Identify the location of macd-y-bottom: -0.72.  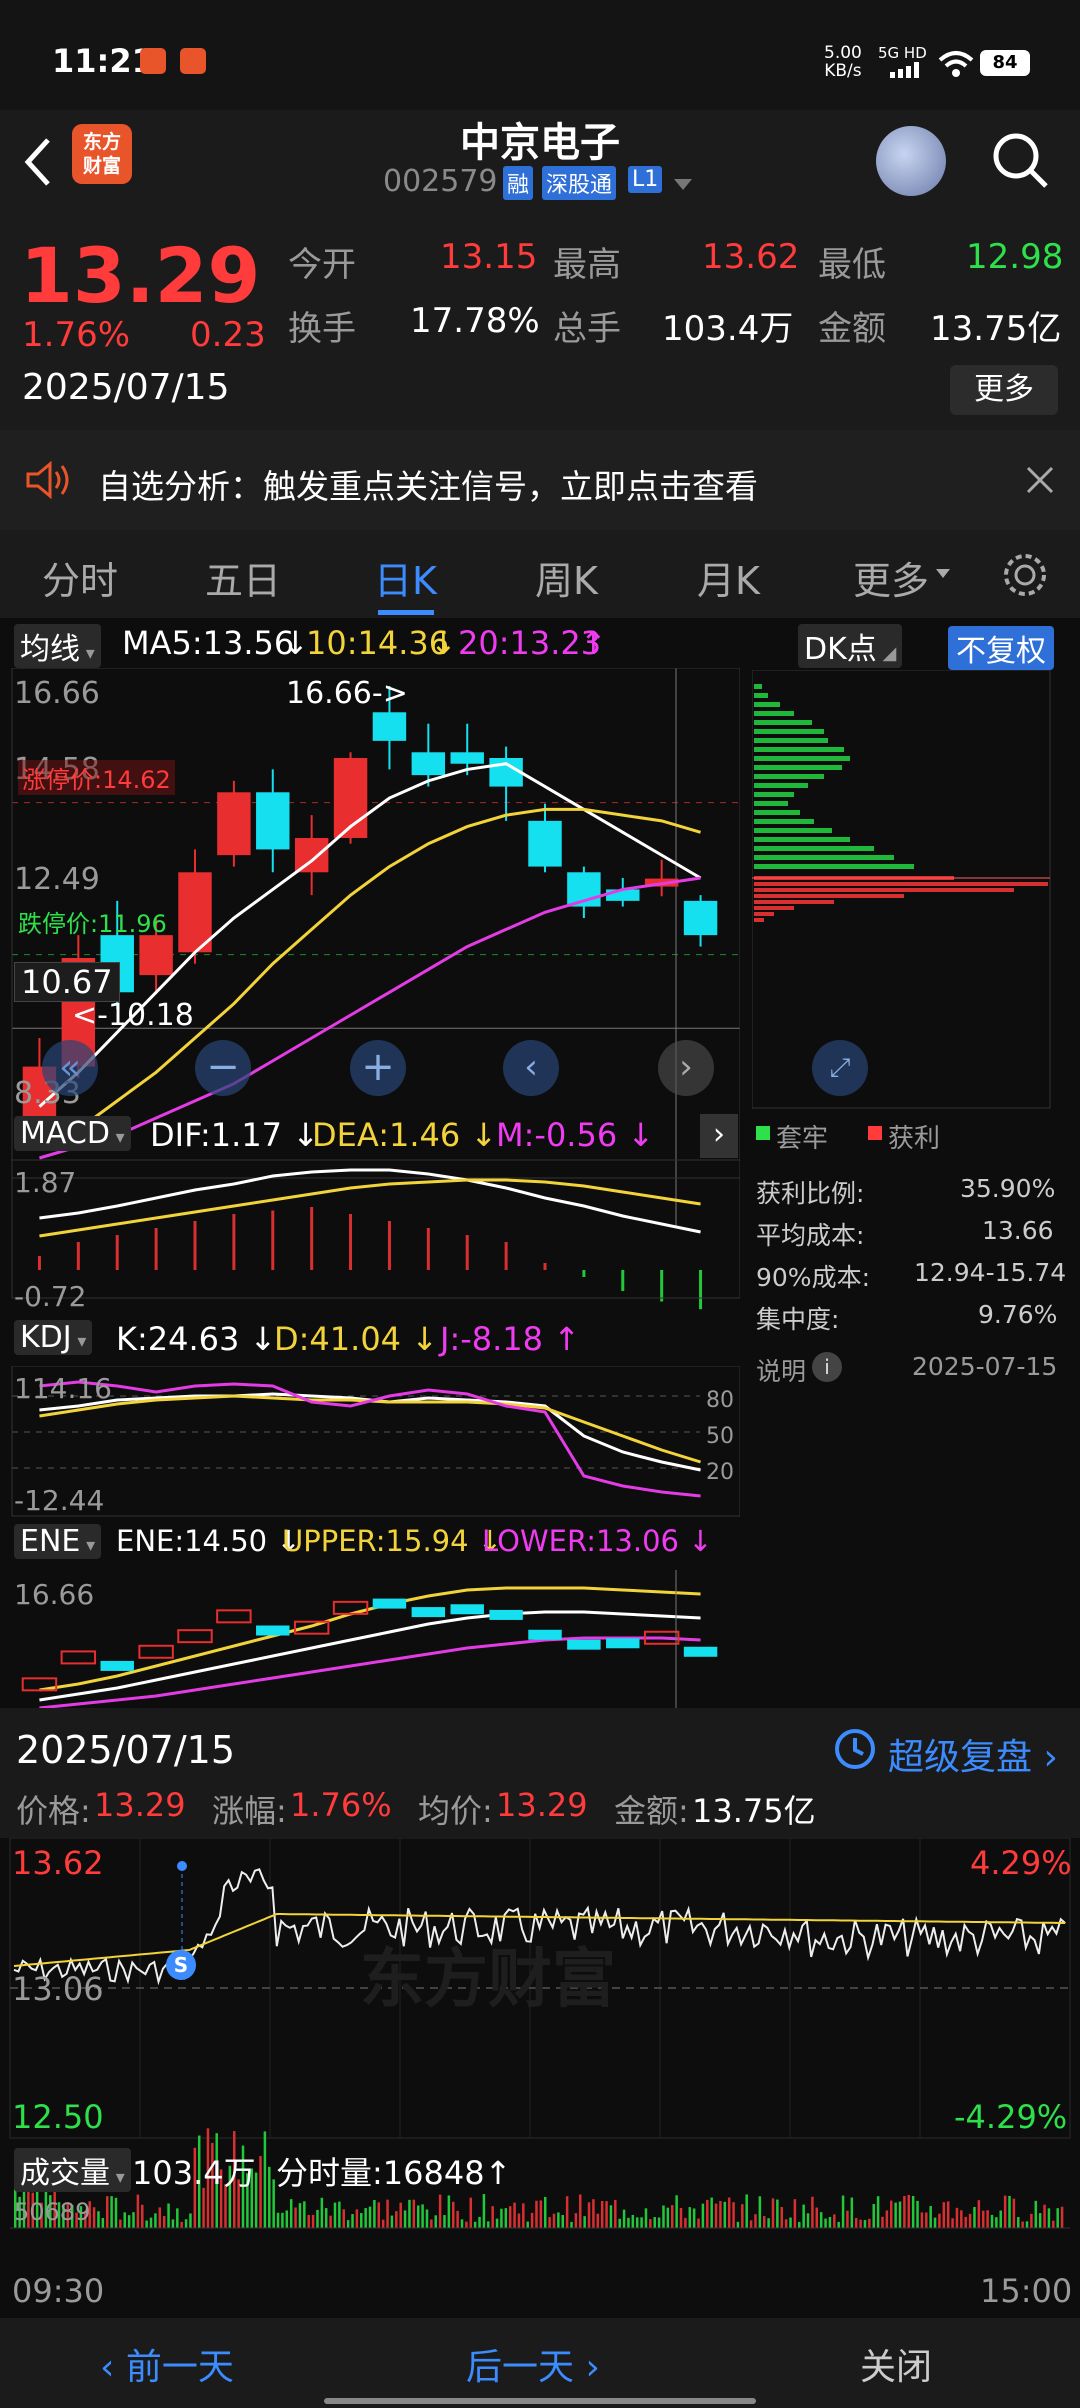
(50, 1296).